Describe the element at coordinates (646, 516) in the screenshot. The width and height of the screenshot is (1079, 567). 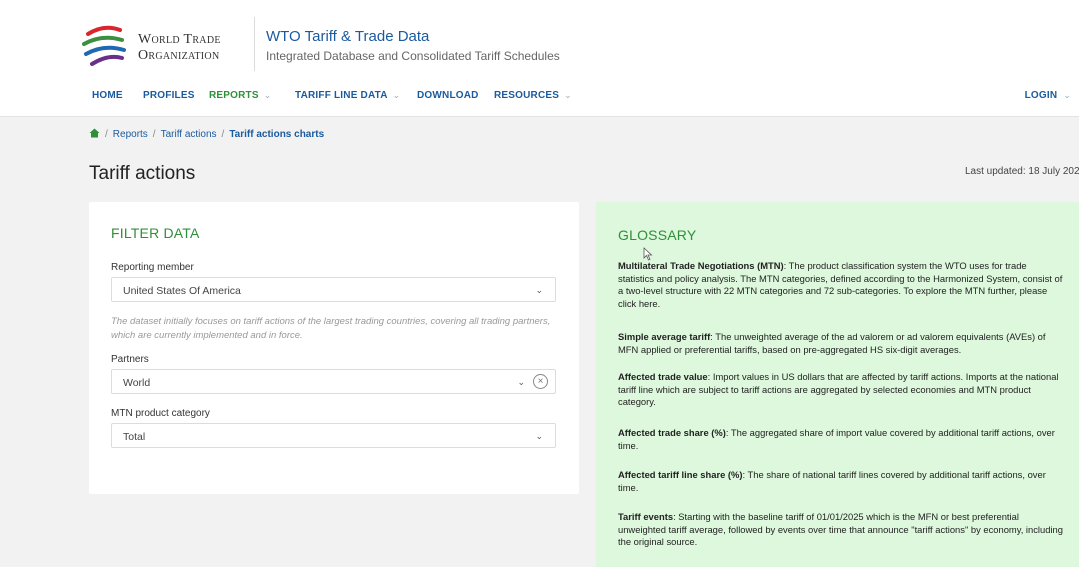
I see `glossary-term: Tariff events` at that location.